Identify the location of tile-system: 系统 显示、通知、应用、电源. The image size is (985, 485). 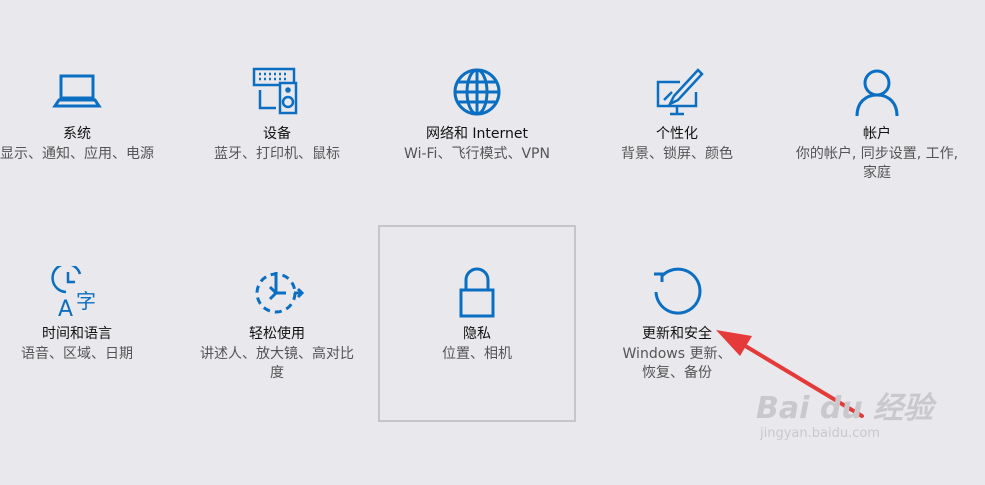
(88, 126).